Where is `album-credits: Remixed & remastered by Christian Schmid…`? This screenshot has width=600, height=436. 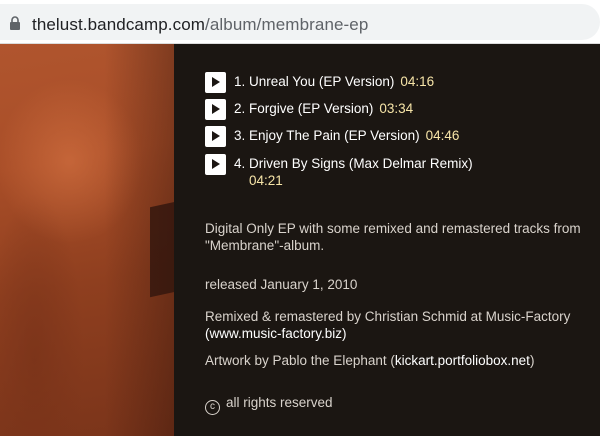 album-credits: Remixed & remastered by Christian Schmid… is located at coordinates (395, 325).